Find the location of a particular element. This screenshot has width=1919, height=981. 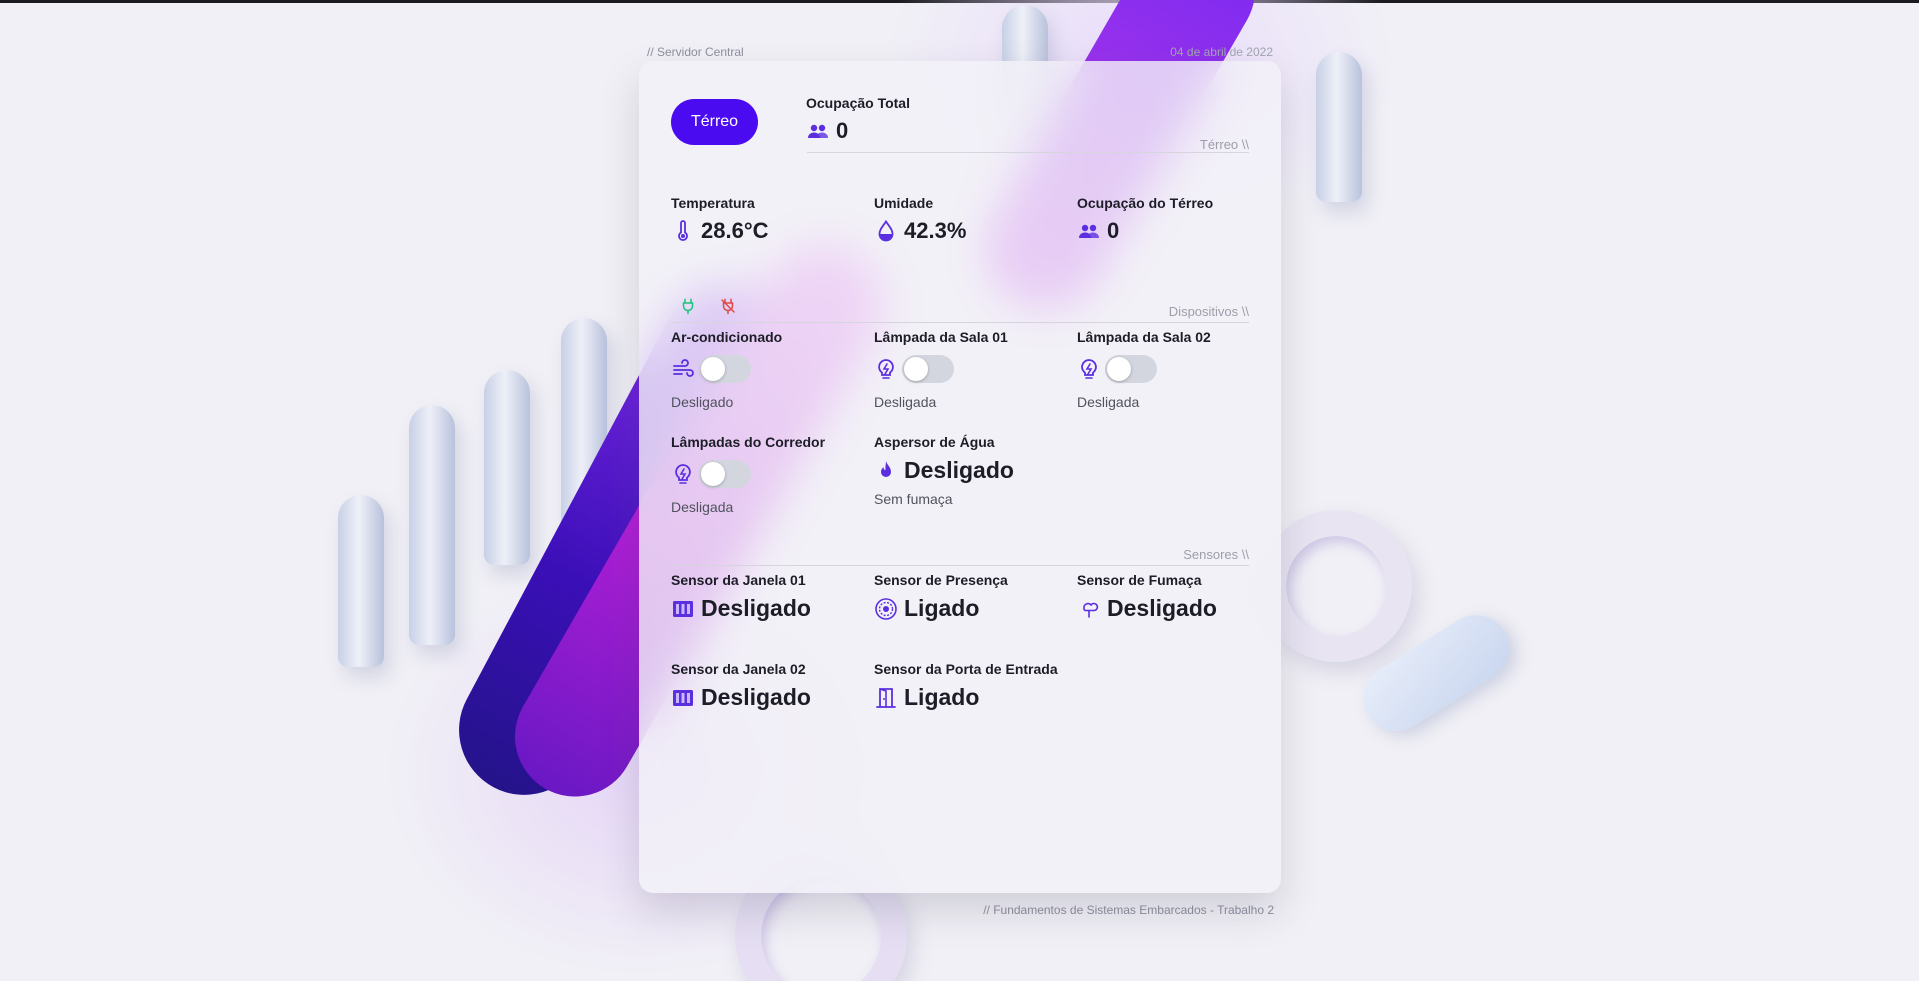

sensor-window01-value: Desligado is located at coordinates (741, 608).